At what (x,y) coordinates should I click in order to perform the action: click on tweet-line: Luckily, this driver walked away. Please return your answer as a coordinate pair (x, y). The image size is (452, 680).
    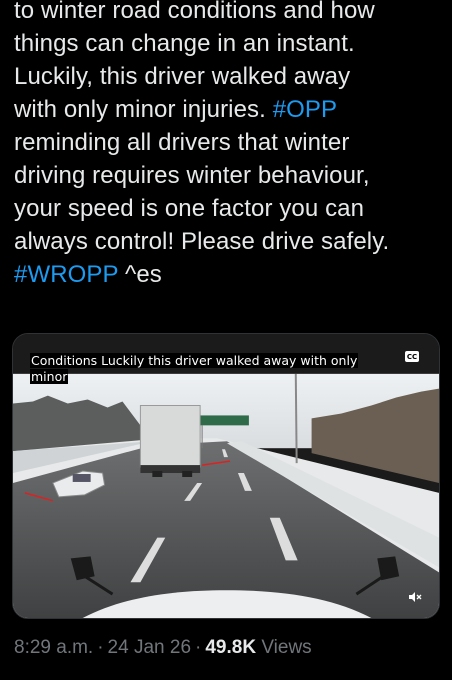
    Looking at the image, I should click on (229, 76).